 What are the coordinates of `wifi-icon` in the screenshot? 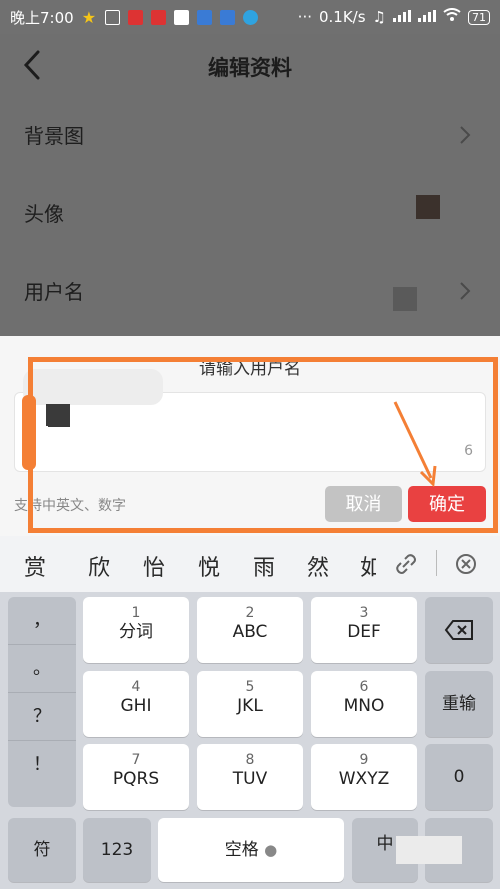 It's located at (452, 17).